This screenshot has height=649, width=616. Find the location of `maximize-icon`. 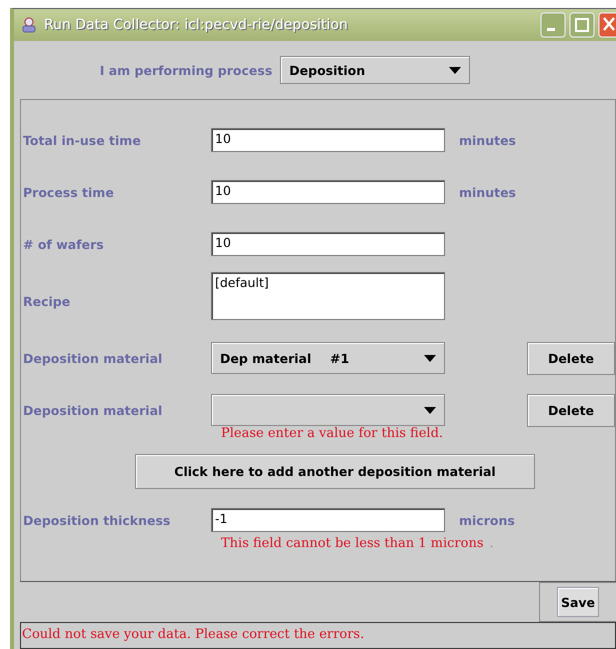

maximize-icon is located at coordinates (582, 25).